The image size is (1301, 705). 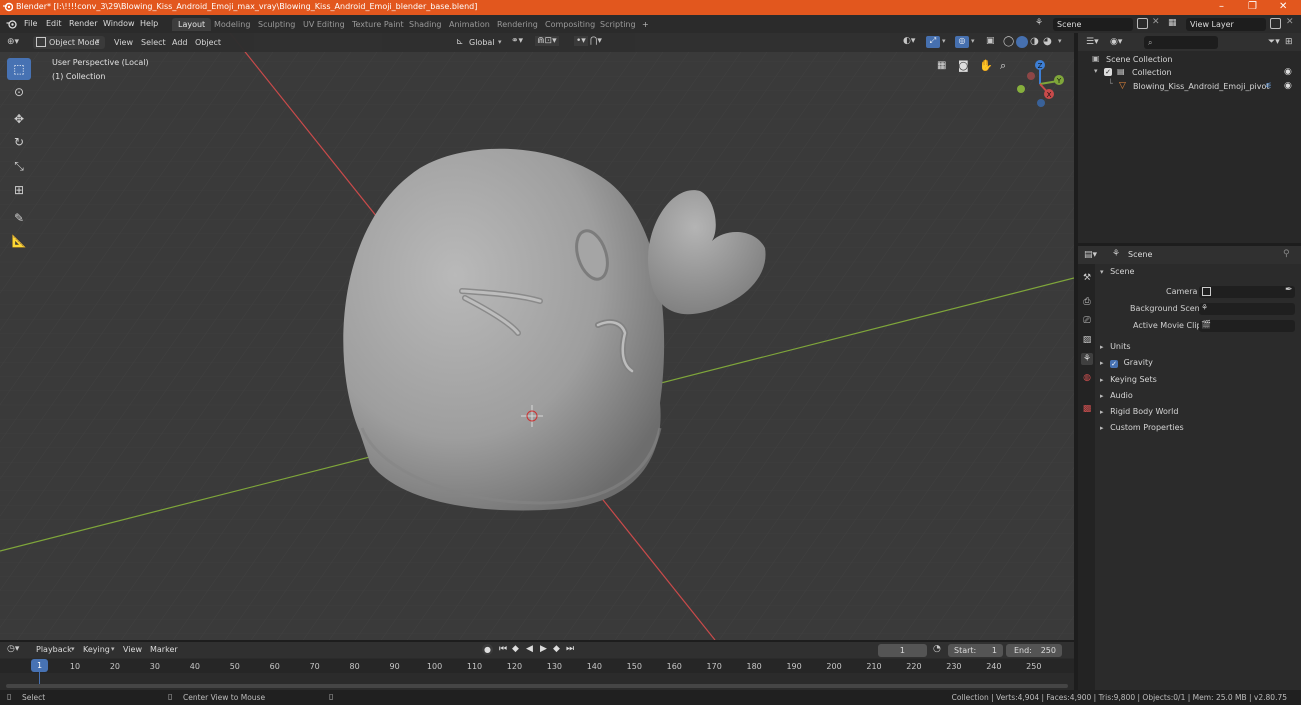 I want to click on cursor-tool-icon: ⊙, so click(x=19, y=92).